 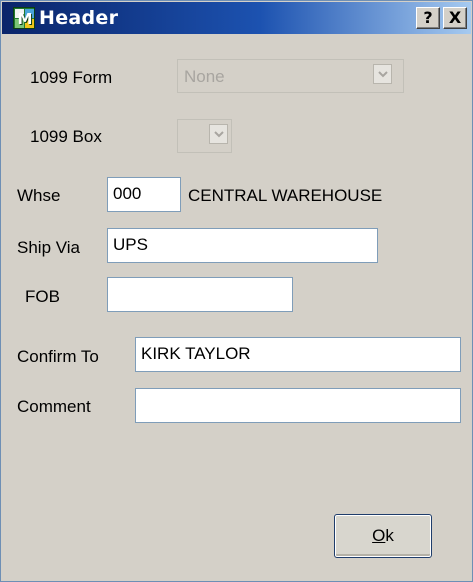 I want to click on title-bar: M Header ? X, so click(x=236, y=18).